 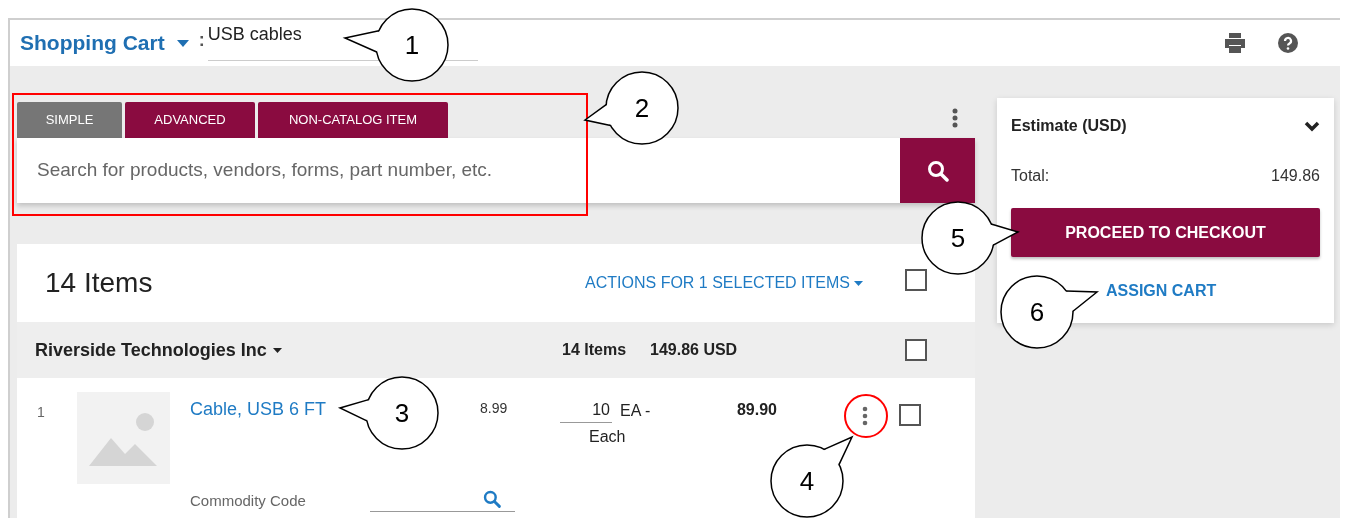 What do you see at coordinates (99, 283) in the screenshot?
I see `item-count: 14 Items` at bounding box center [99, 283].